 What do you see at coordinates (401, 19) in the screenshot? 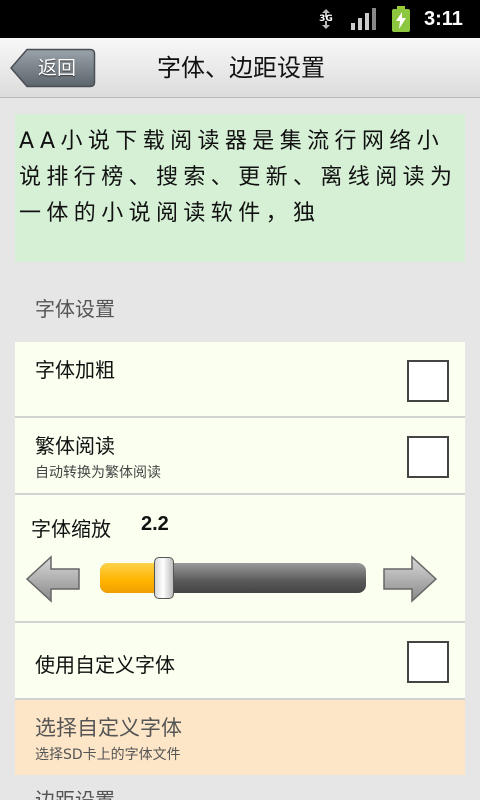
I see `battery-charging-icon` at bounding box center [401, 19].